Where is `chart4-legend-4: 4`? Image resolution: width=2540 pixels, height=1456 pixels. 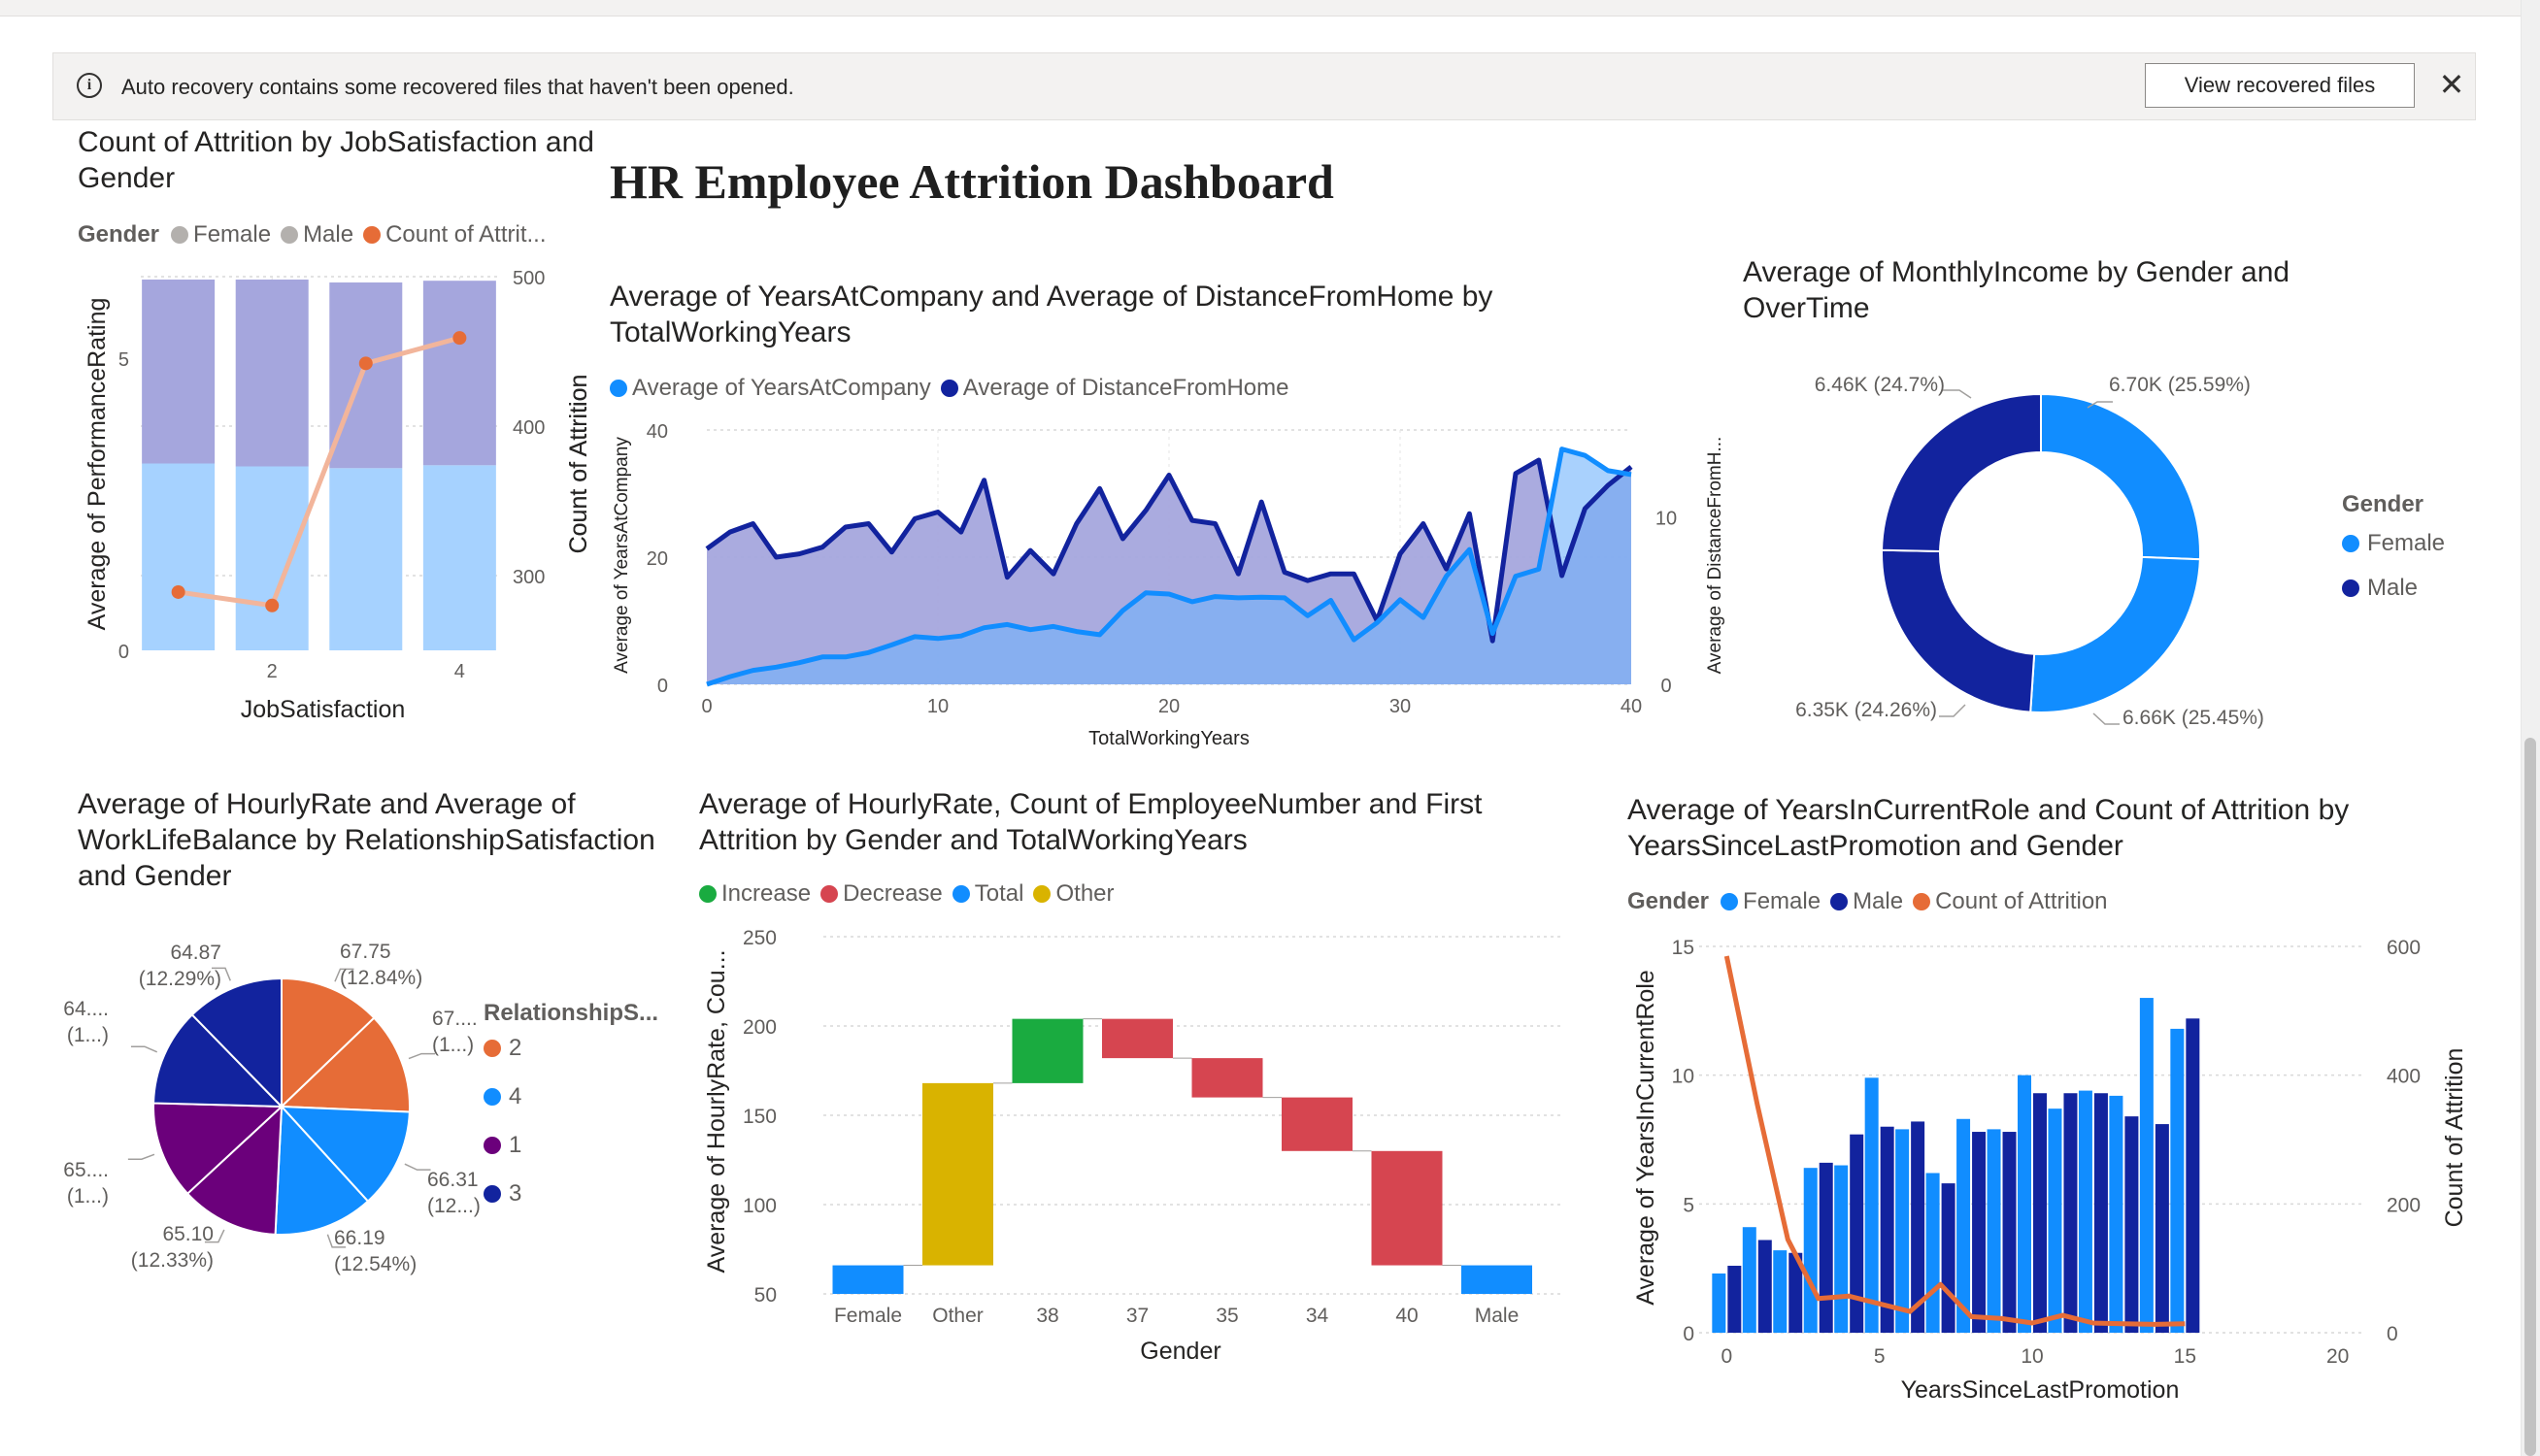
chart4-legend-4: 4 is located at coordinates (571, 1096).